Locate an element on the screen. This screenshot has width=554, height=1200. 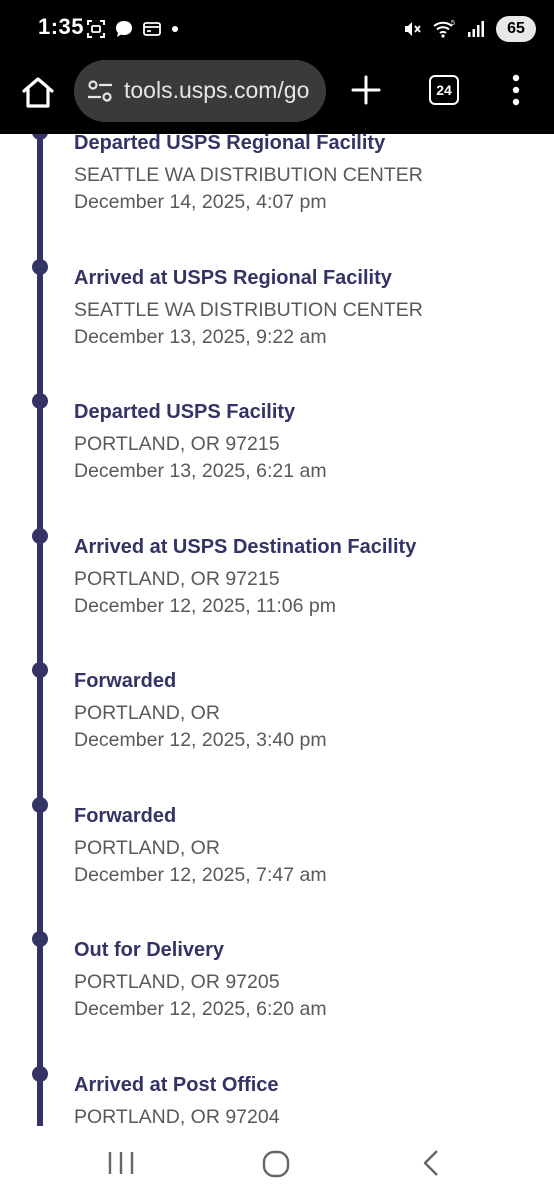
event-datetime: December 12, 2025, 6:20 am is located at coordinates (200, 1009).